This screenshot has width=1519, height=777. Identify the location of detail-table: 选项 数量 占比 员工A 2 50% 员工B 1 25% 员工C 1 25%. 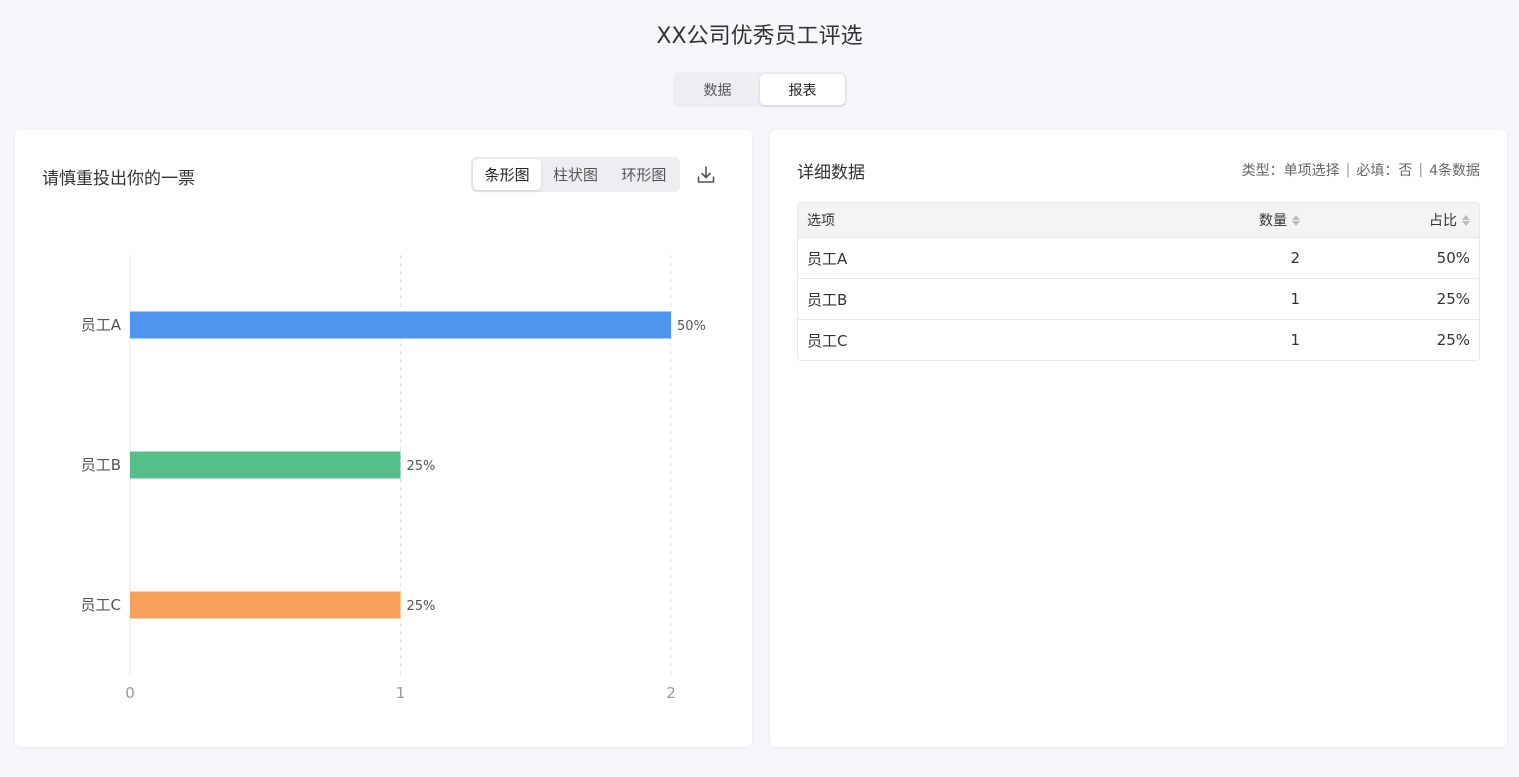
(1138, 281).